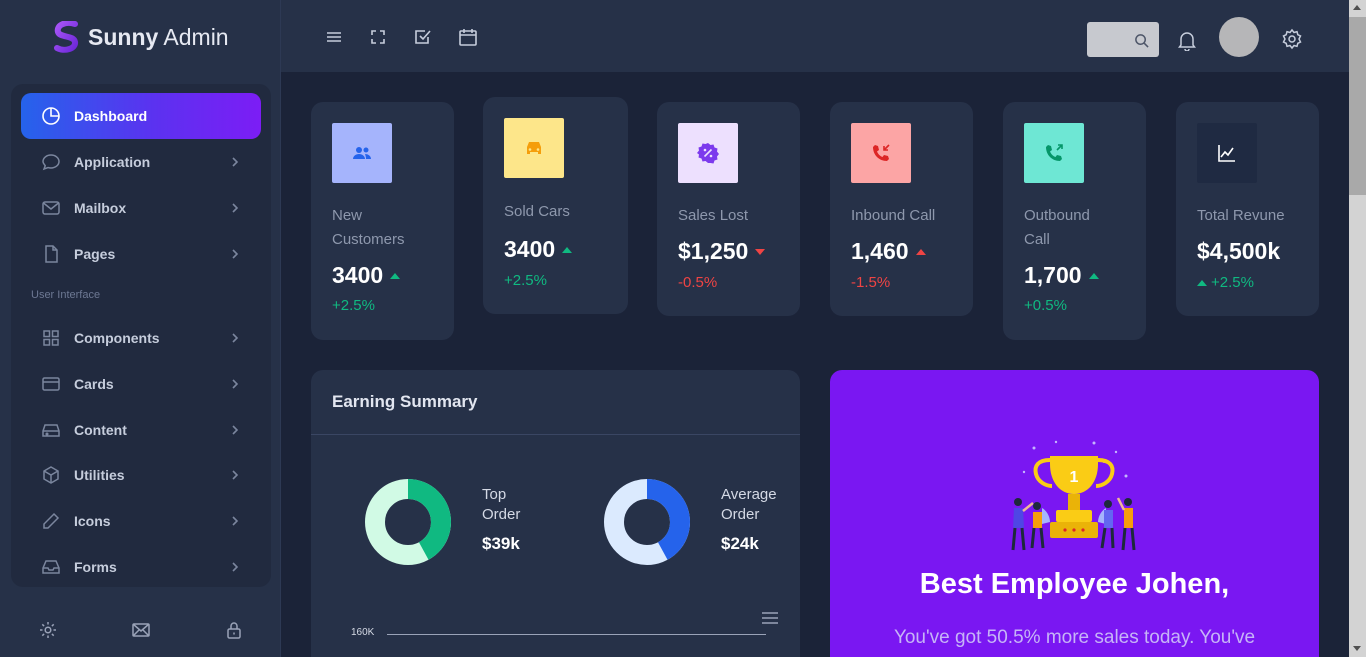 This screenshot has width=1366, height=657. What do you see at coordinates (881, 153) in the screenshot?
I see `incoming-call-icon` at bounding box center [881, 153].